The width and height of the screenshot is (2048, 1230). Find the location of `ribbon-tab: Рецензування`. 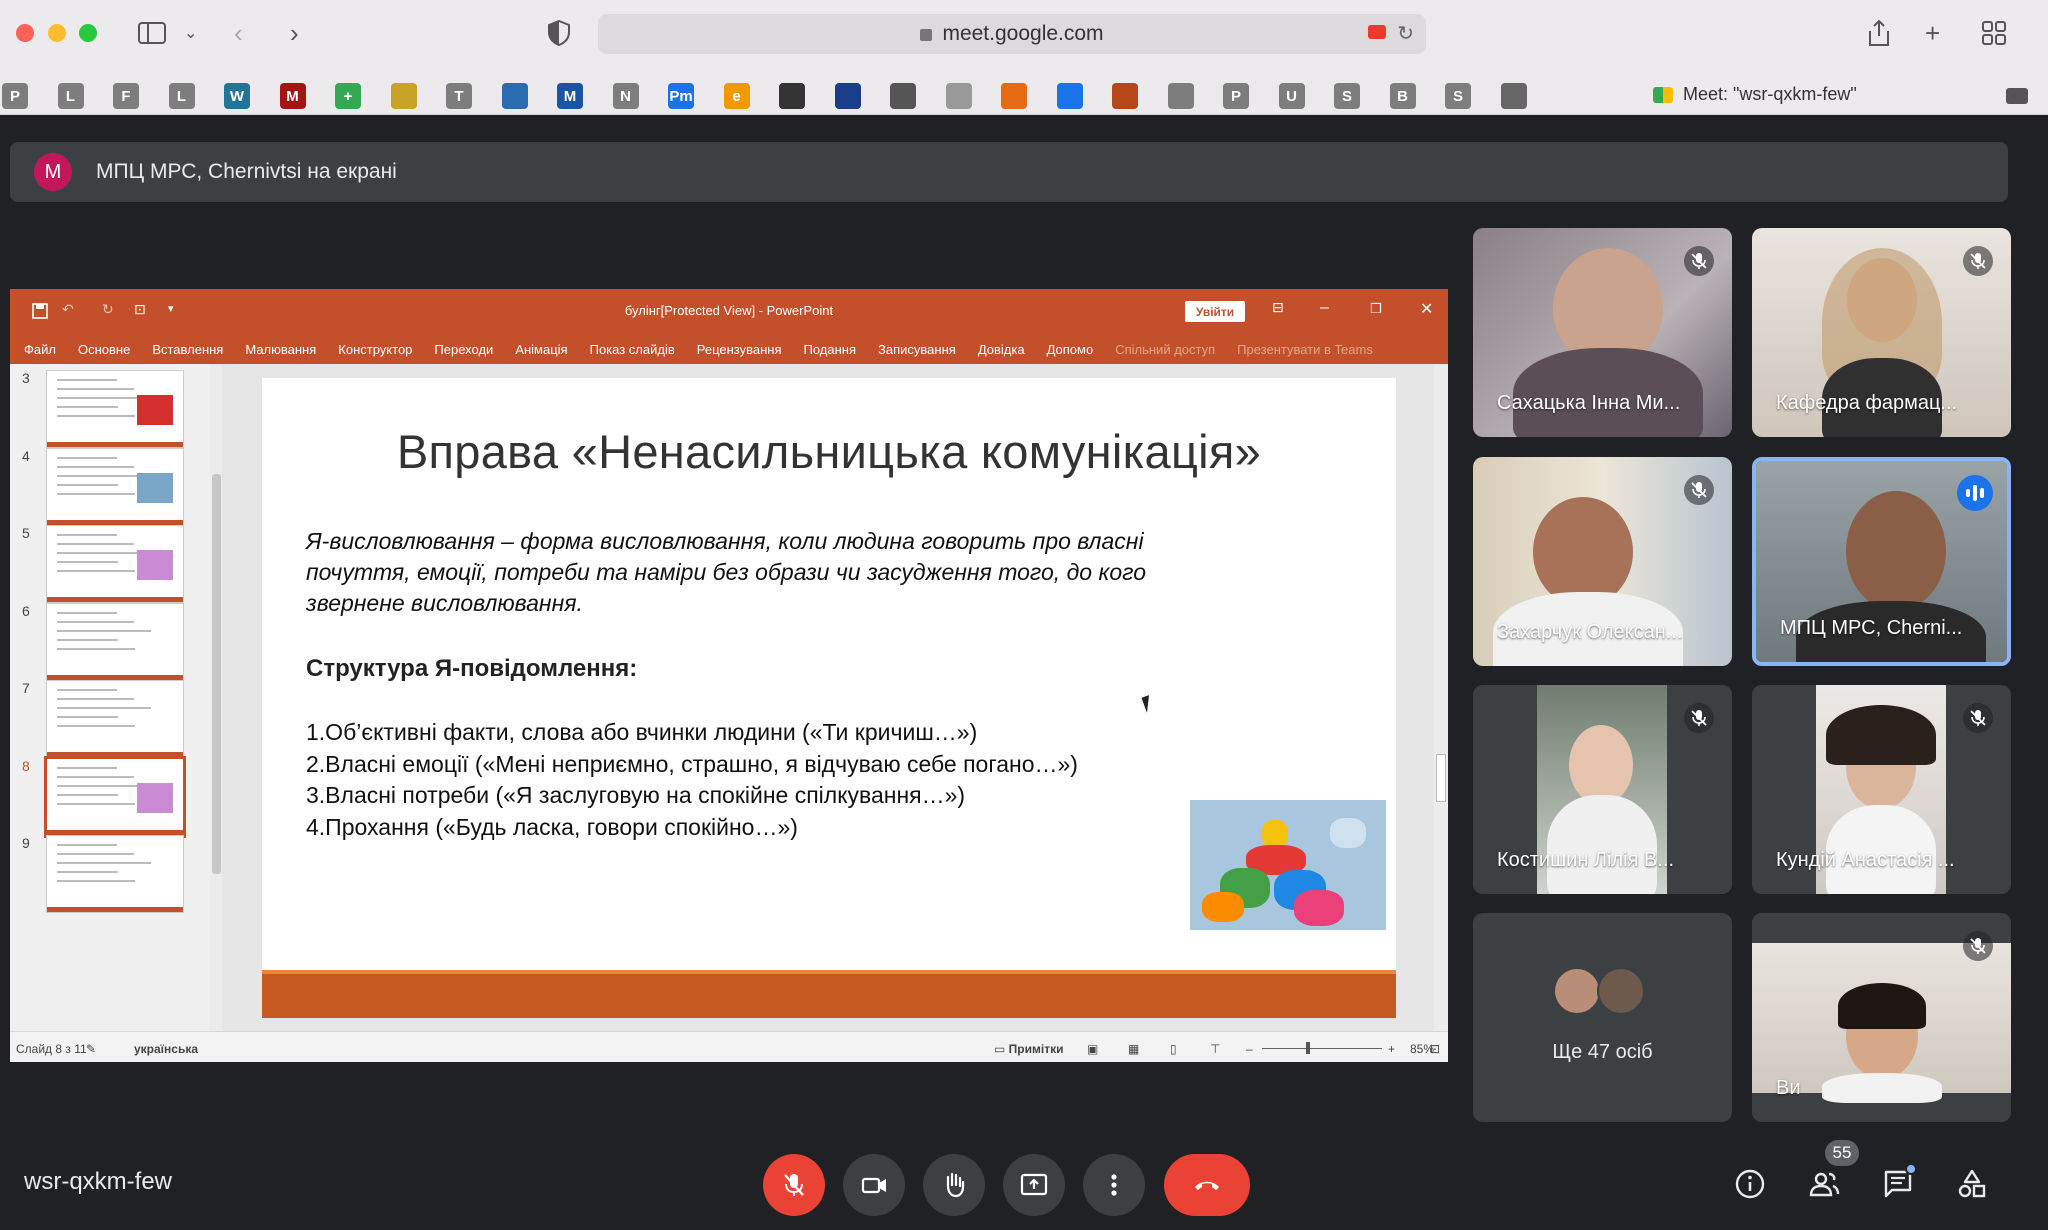

ribbon-tab: Рецензування is located at coordinates (739, 349).